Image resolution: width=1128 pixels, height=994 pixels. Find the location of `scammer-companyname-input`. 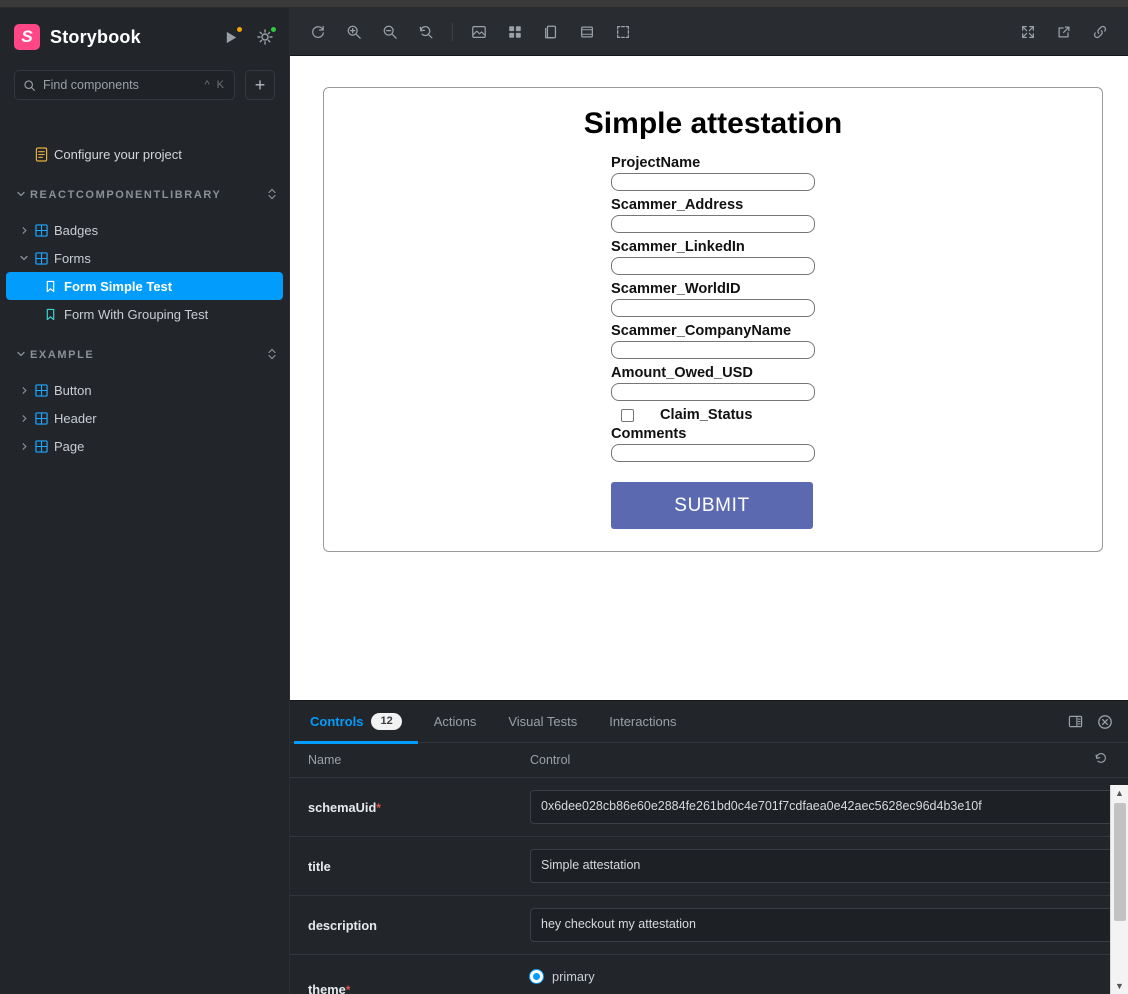

scammer-companyname-input is located at coordinates (713, 350).